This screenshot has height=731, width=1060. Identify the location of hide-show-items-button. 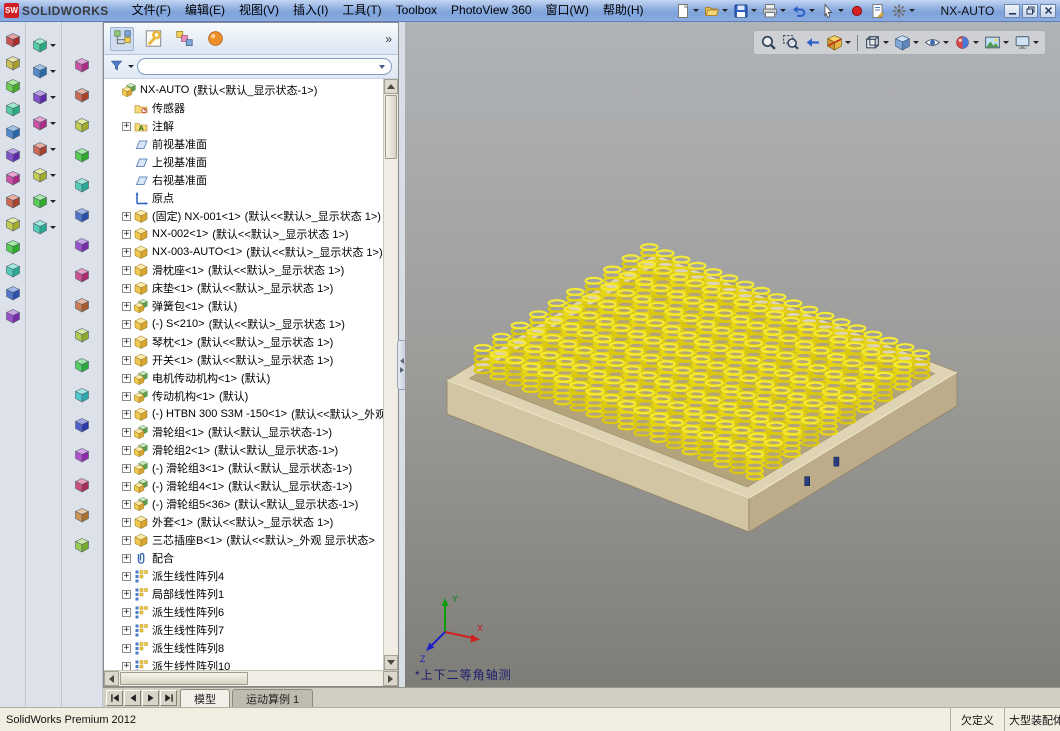
(936, 42).